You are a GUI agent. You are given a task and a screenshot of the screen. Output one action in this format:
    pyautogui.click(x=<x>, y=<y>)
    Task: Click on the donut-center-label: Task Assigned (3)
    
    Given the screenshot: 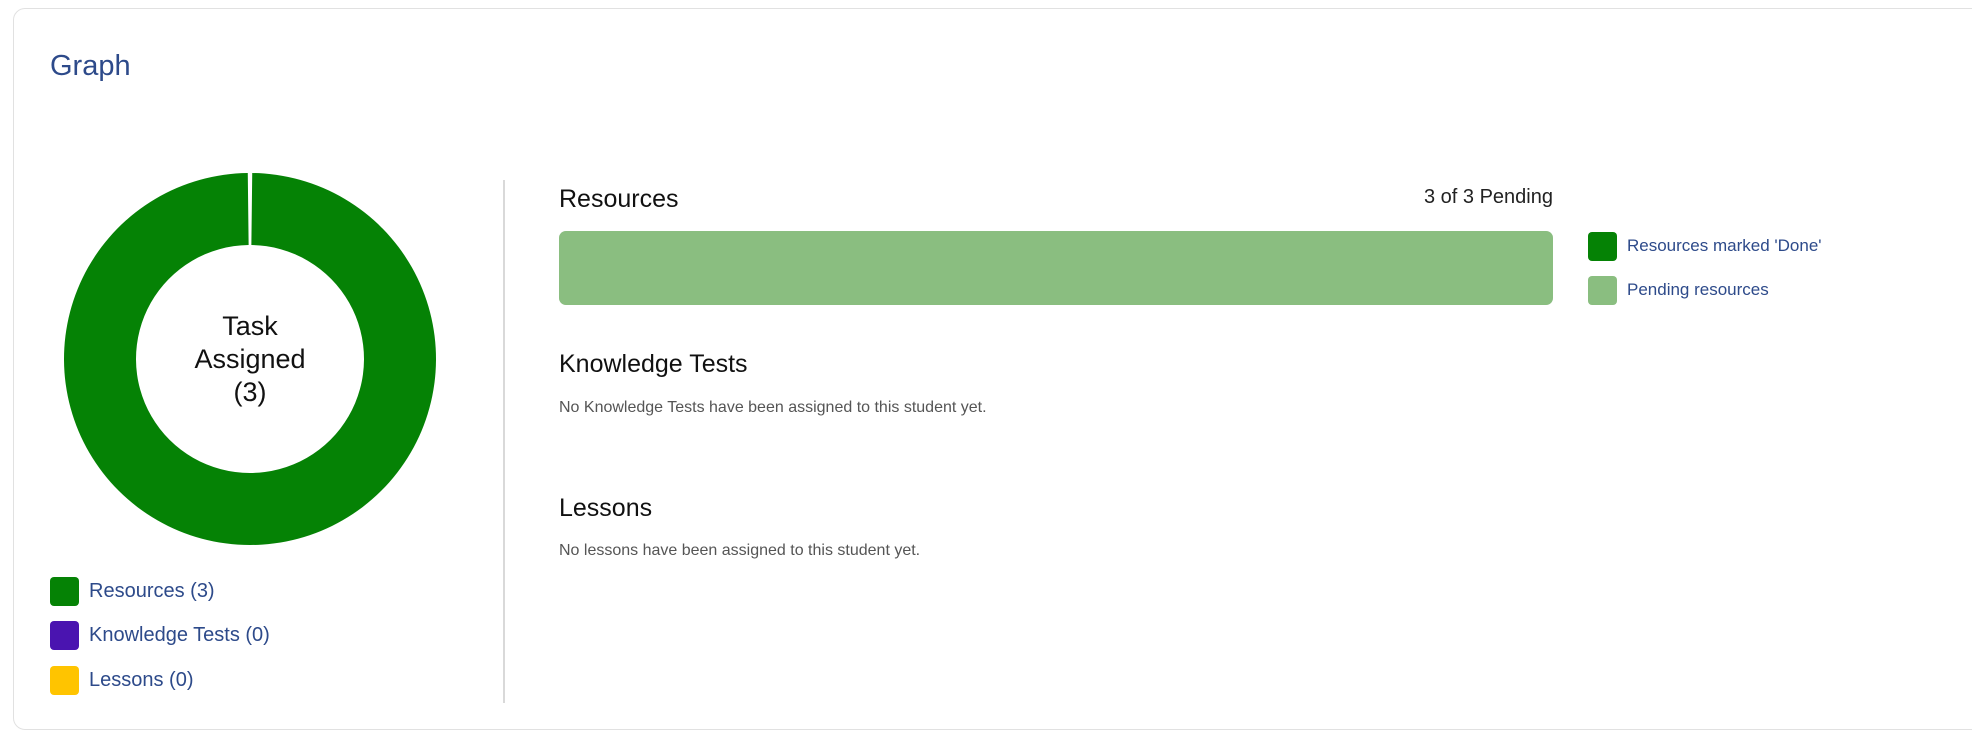 What is the action you would take?
    pyautogui.click(x=250, y=359)
    